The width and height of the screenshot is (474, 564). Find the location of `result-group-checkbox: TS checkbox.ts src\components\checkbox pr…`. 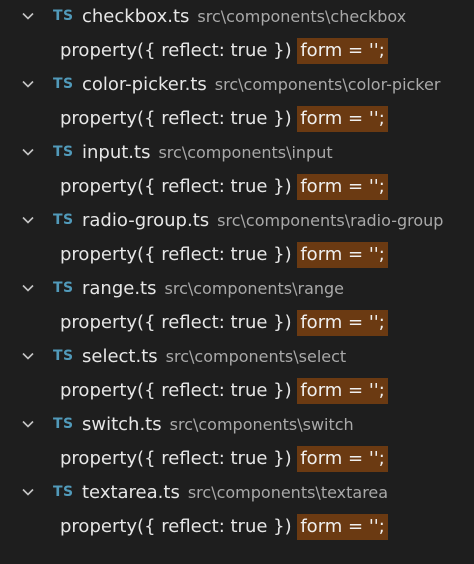

result-group-checkbox: TS checkbox.ts src\components\checkbox pr… is located at coordinates (237, 34).